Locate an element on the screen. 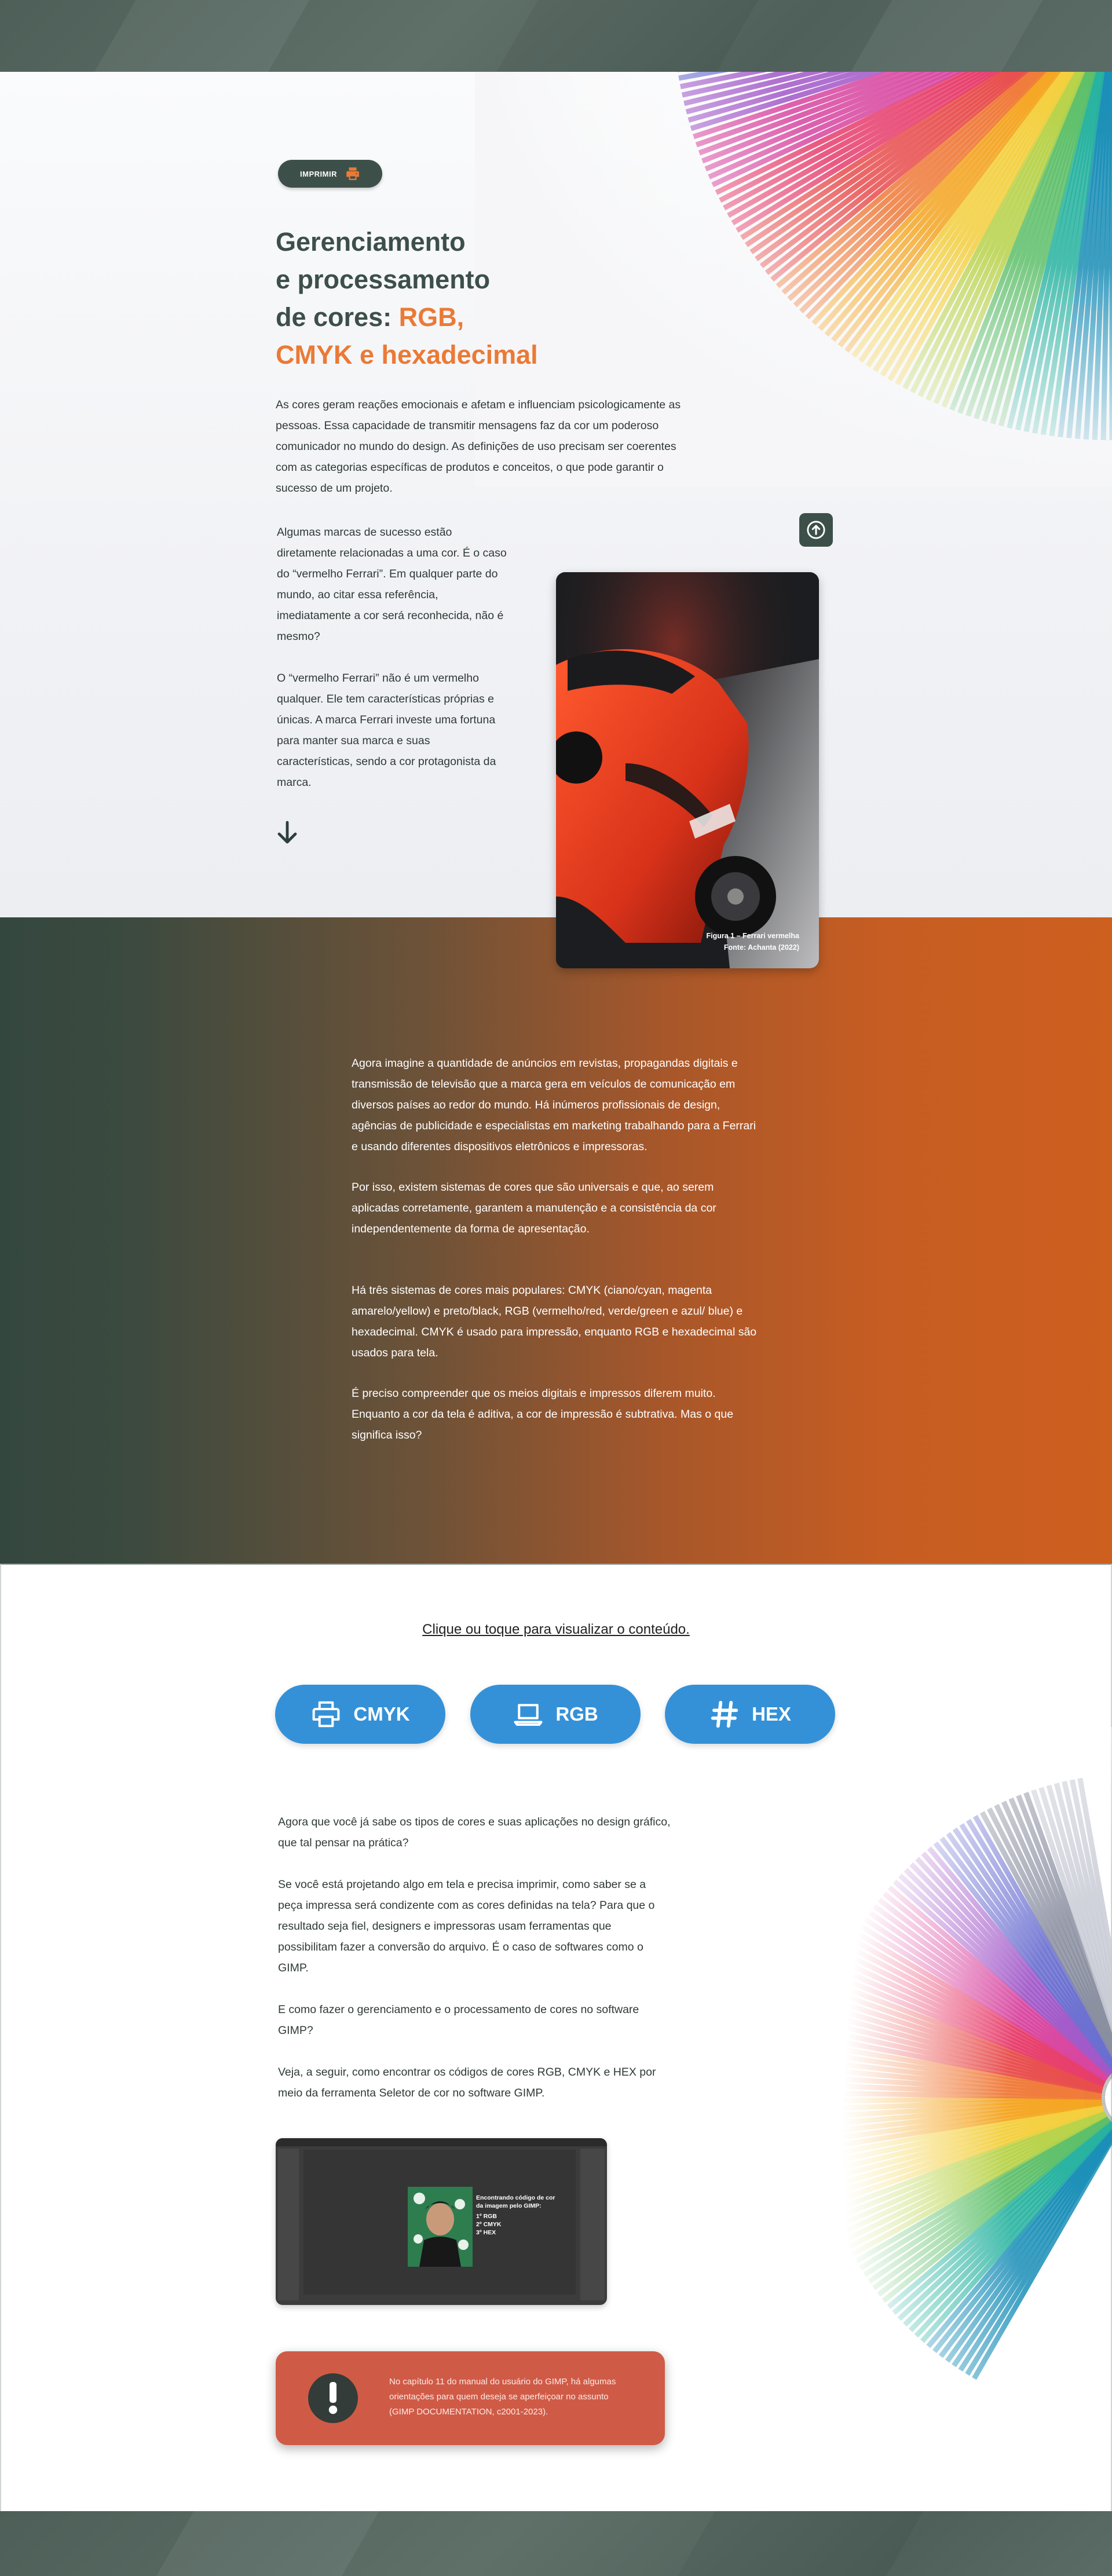 The image size is (1112, 2576). title-line-3: de cores: is located at coordinates (338, 317).